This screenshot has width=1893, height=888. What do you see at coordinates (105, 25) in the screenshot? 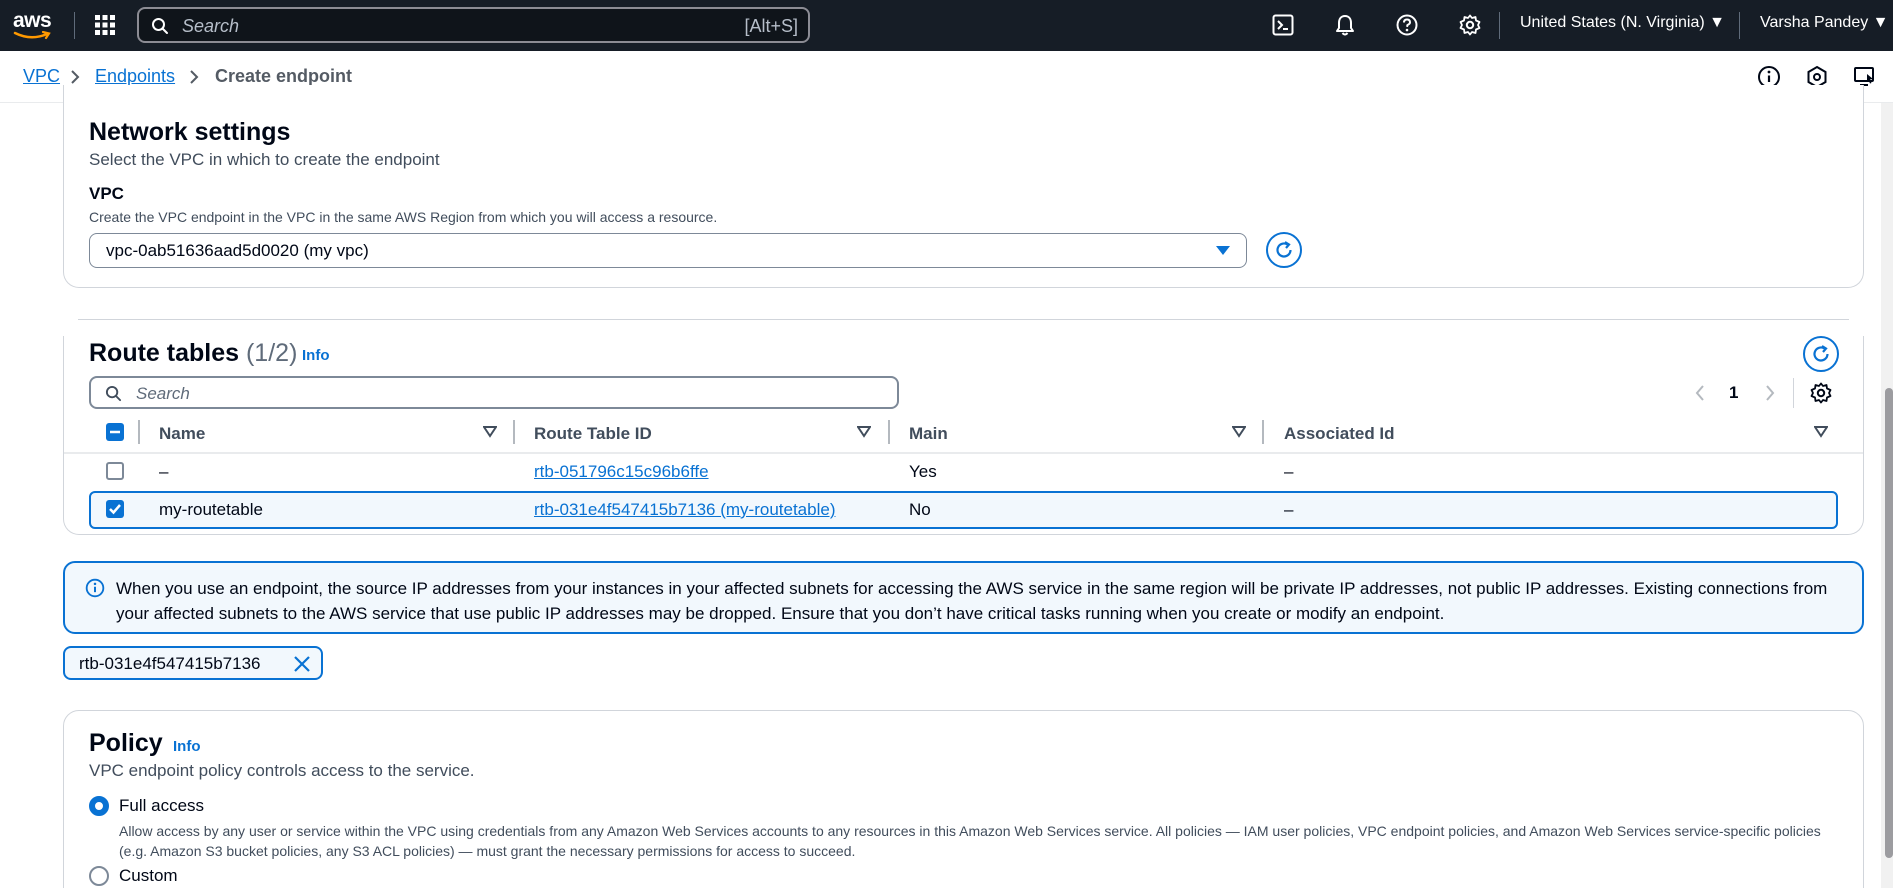
I see `apps-grid-icon` at bounding box center [105, 25].